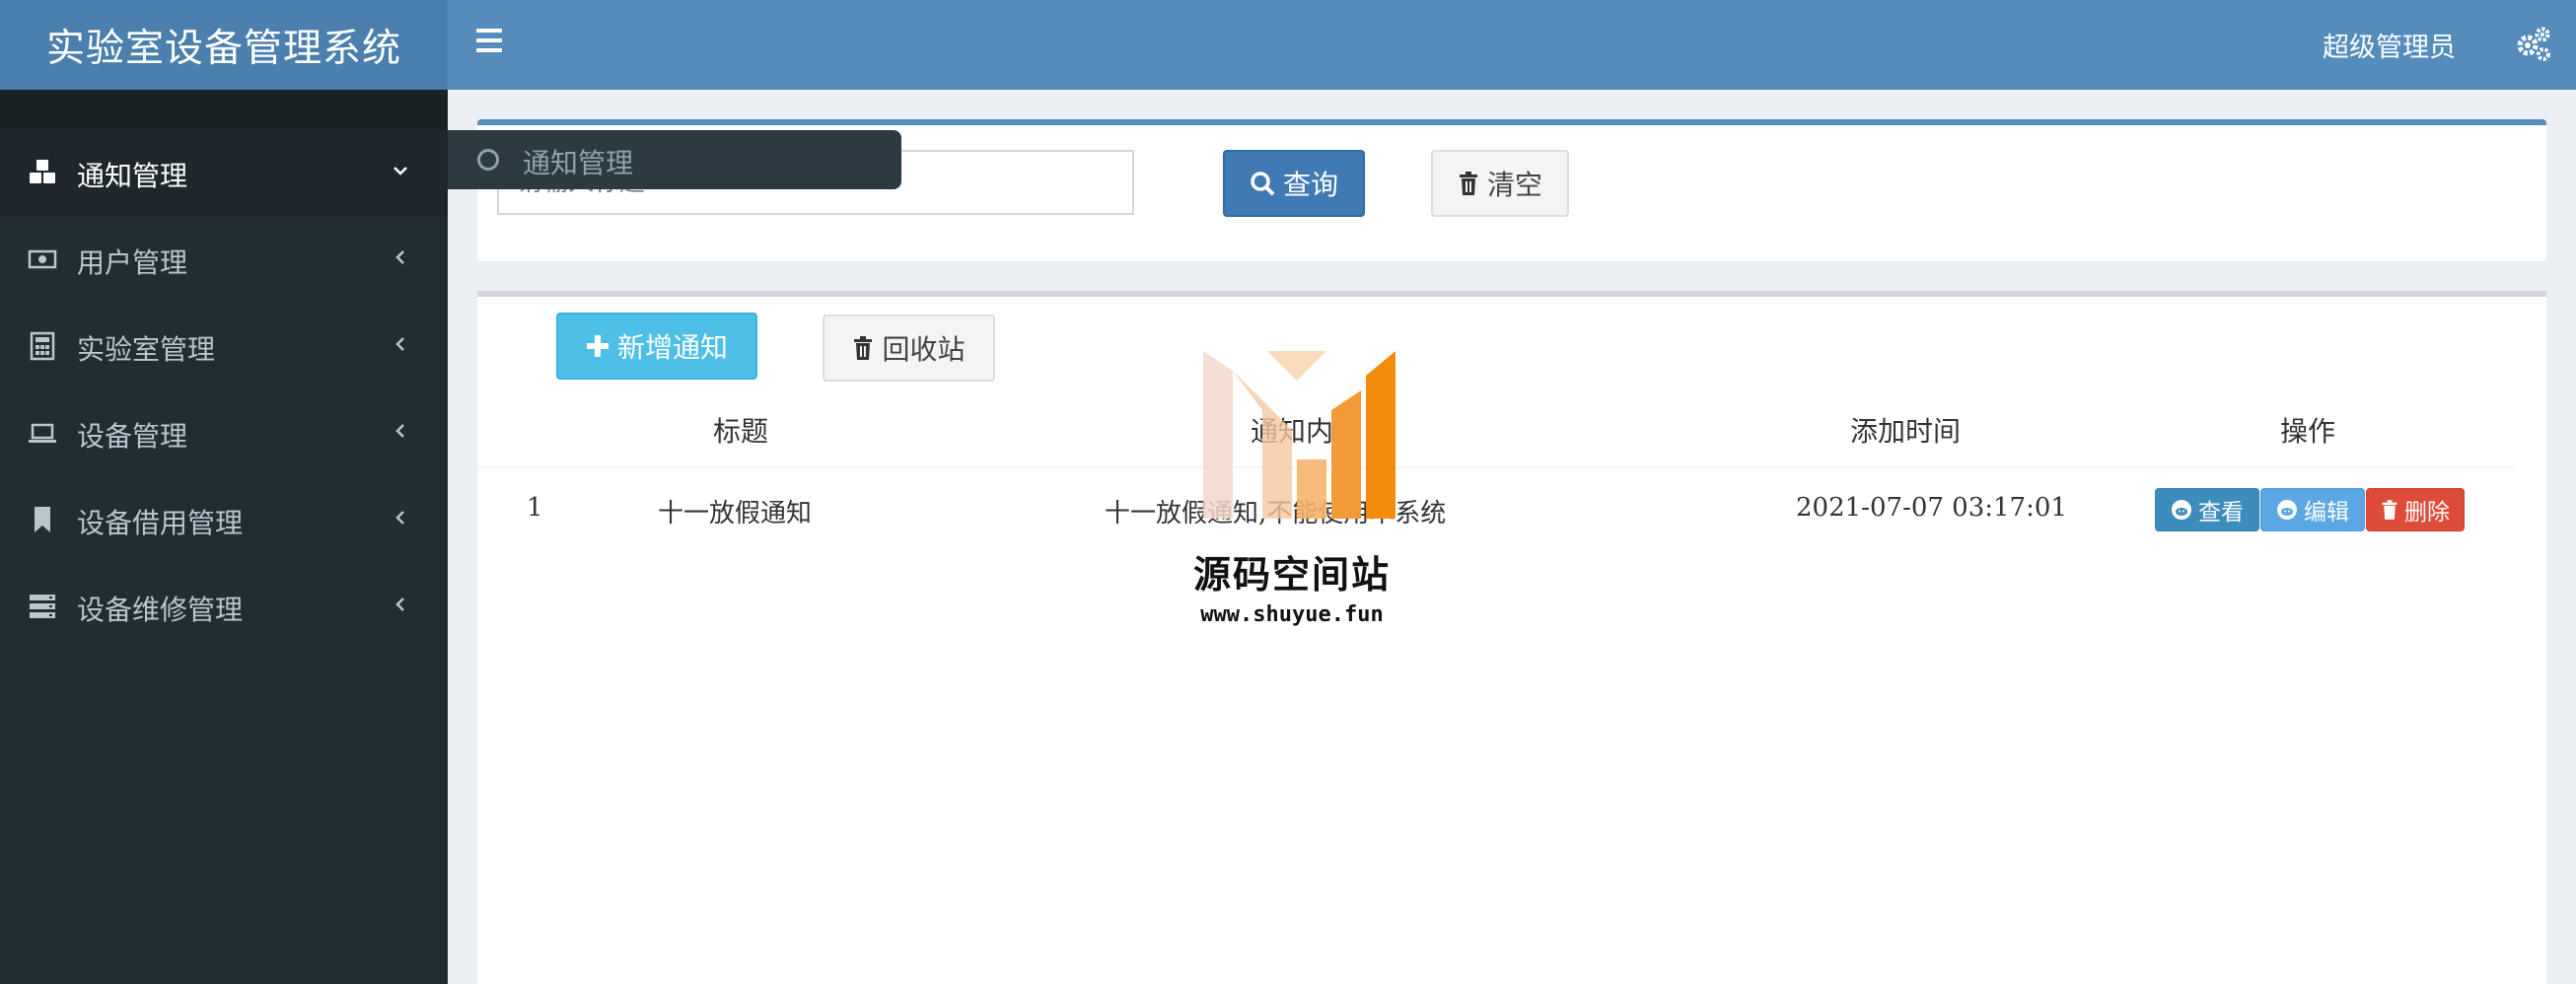  Describe the element at coordinates (1292, 614) in the screenshot. I see `watermark-url: www.shuyue.fun` at that location.